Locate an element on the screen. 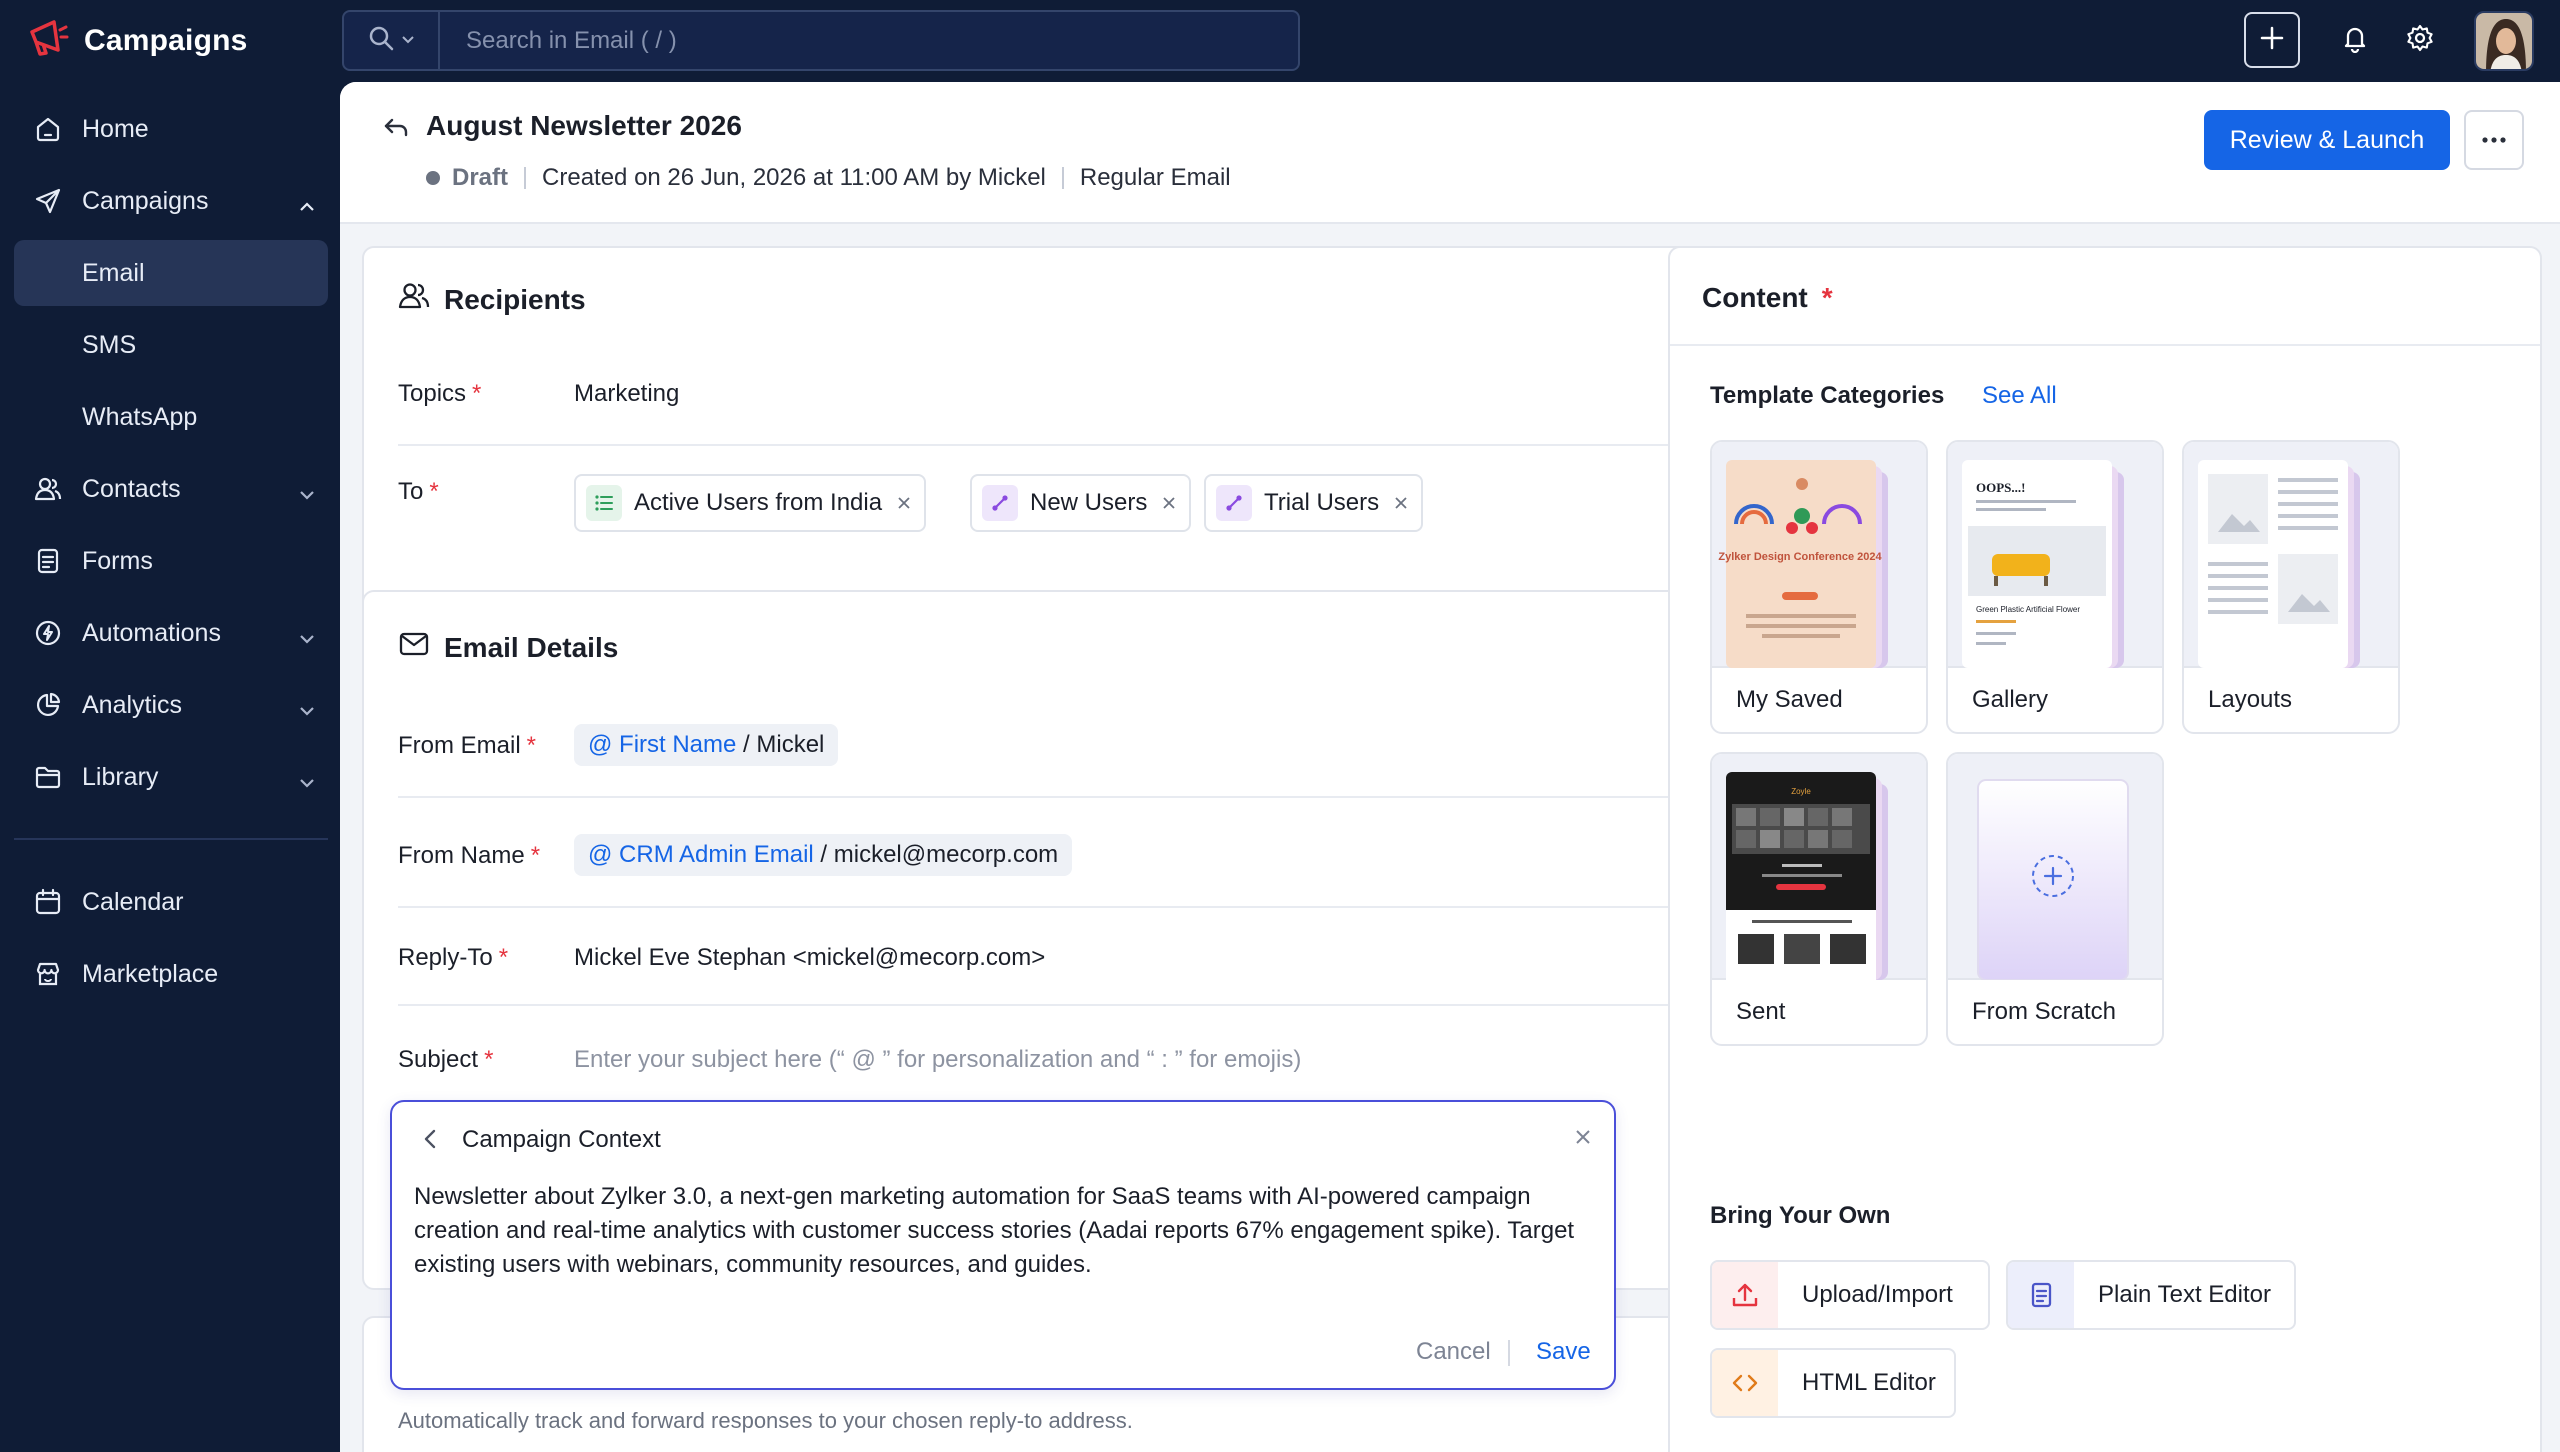  cancel-button: Cancel is located at coordinates (1453, 1352).